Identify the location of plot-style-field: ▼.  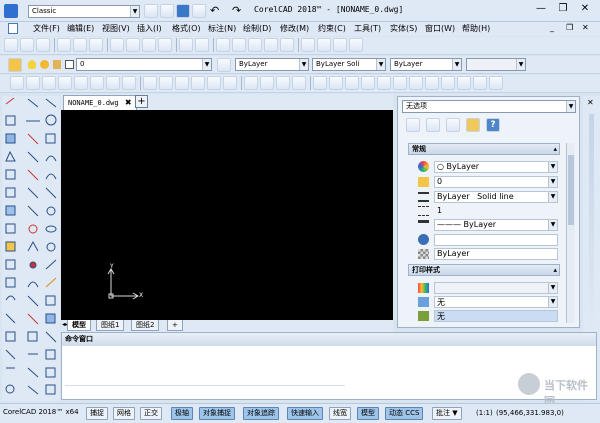
(496, 288).